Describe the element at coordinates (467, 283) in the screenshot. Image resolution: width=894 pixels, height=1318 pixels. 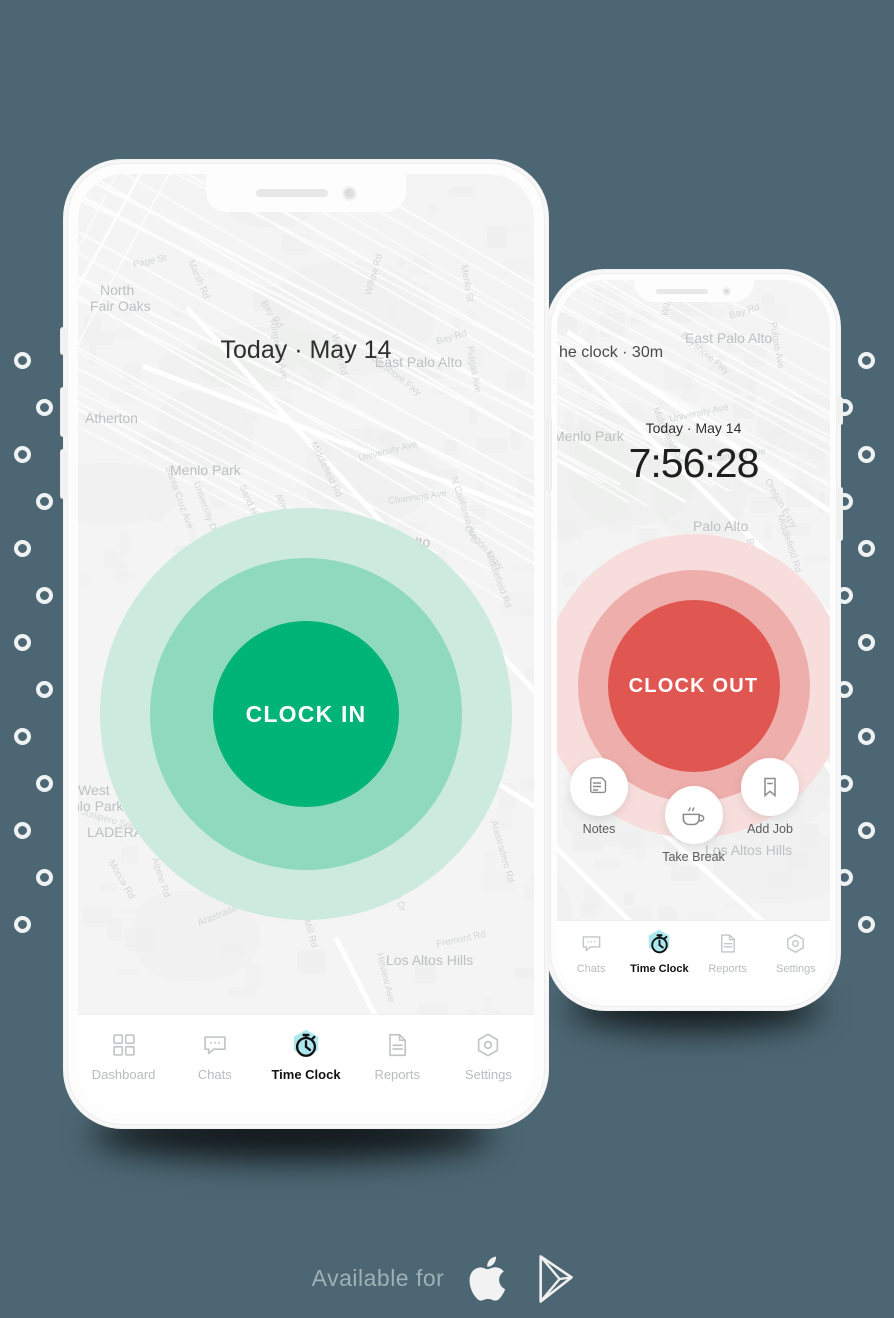
I see `map-label: Menlo St` at that location.